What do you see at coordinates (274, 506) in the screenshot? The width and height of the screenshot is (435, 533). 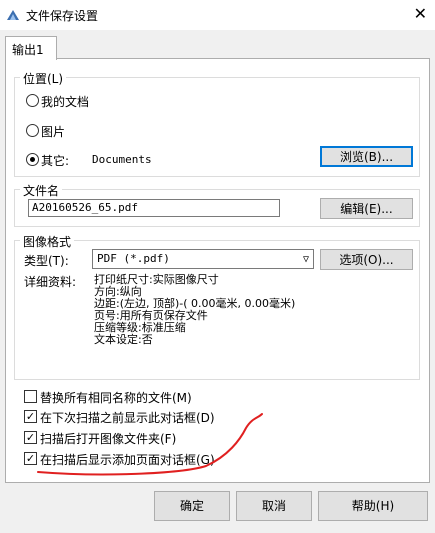 I see `cancel-button: 取消` at bounding box center [274, 506].